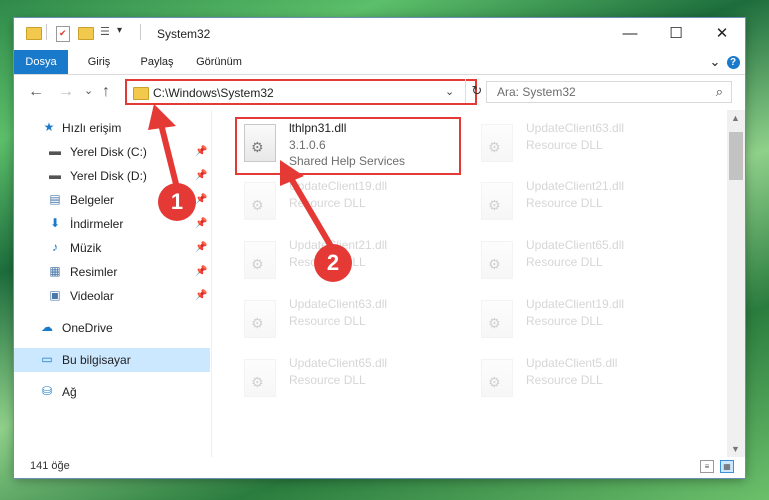 The height and width of the screenshot is (500, 769). I want to click on arrow-2-line, so click(312, 214).